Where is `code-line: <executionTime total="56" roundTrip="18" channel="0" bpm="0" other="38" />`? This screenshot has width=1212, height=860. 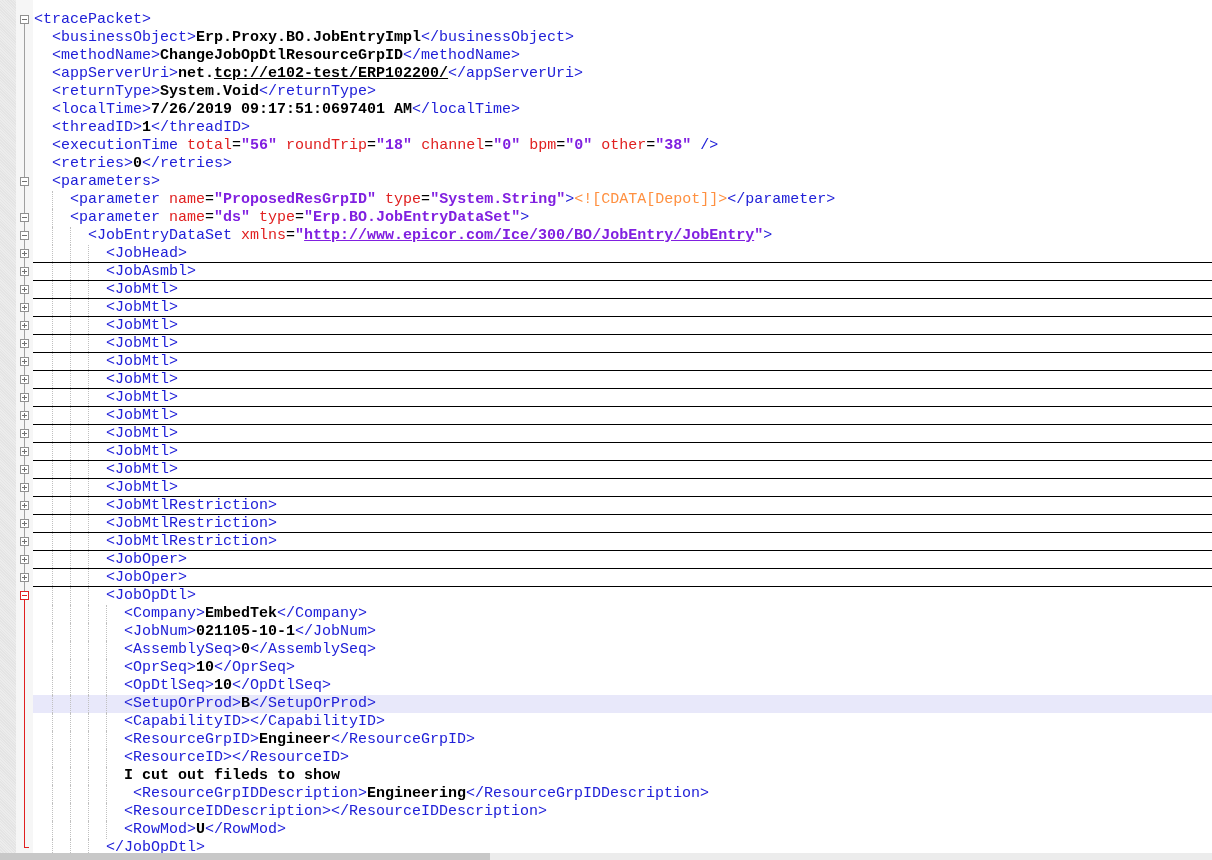 code-line: <executionTime total="56" roundTrip="18" channel="0" bpm="0" other="38" /> is located at coordinates (385, 146).